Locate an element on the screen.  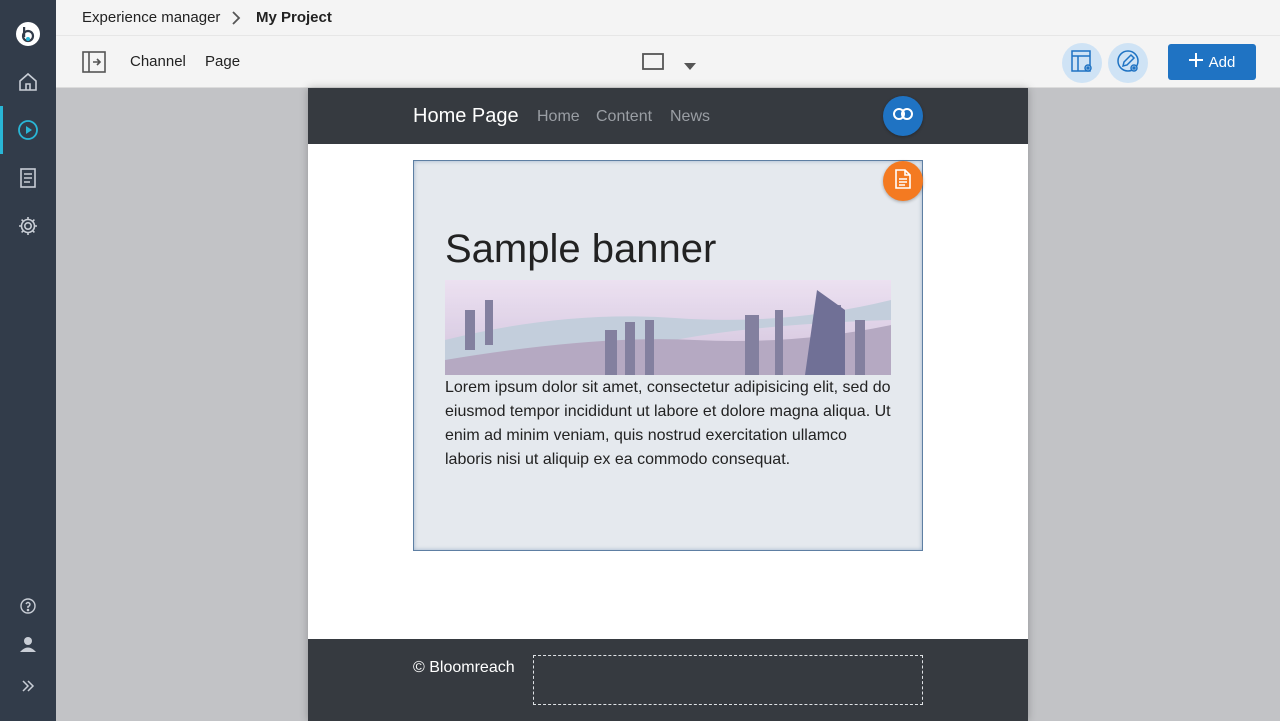
pencil-preview-icon is located at coordinates (1128, 63).